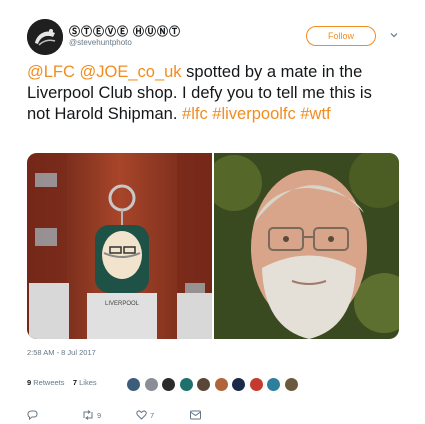 Image resolution: width=425 pixels, height=424 pixels. I want to click on retweet-count: 9, so click(99, 415).